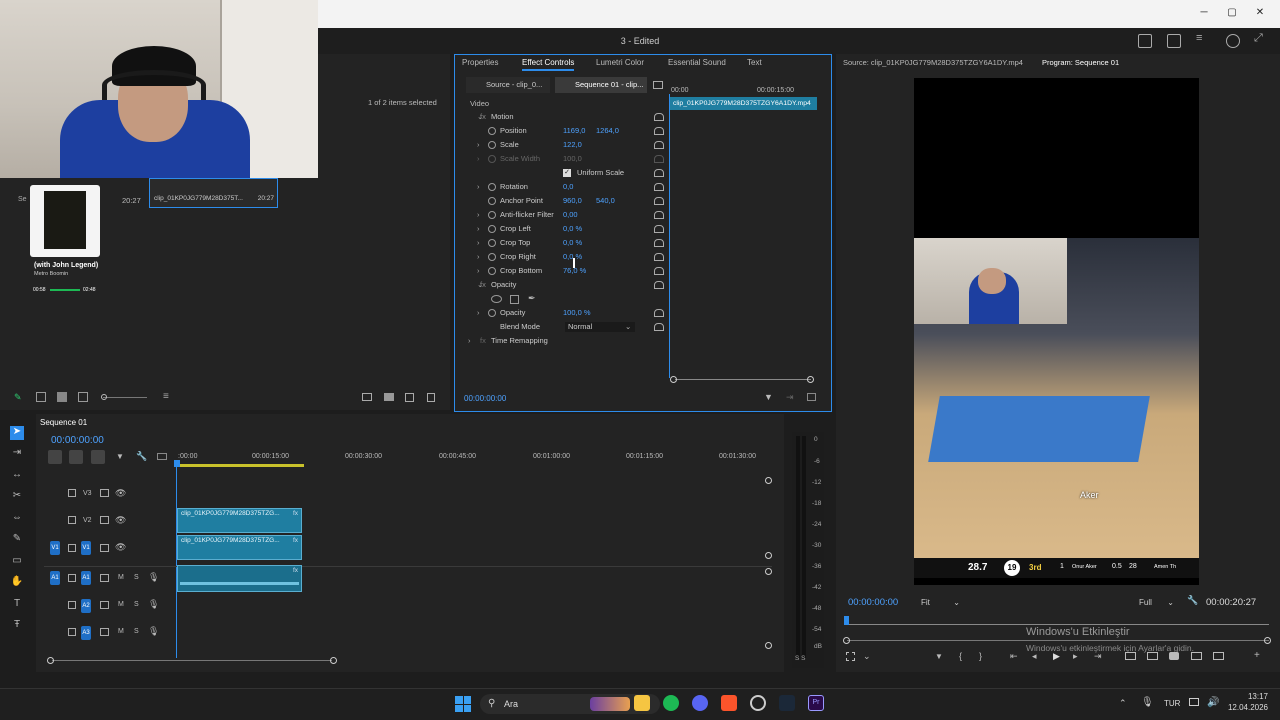  What do you see at coordinates (568, 145) in the screenshot?
I see `scale-row: › Scale 122,0` at bounding box center [568, 145].